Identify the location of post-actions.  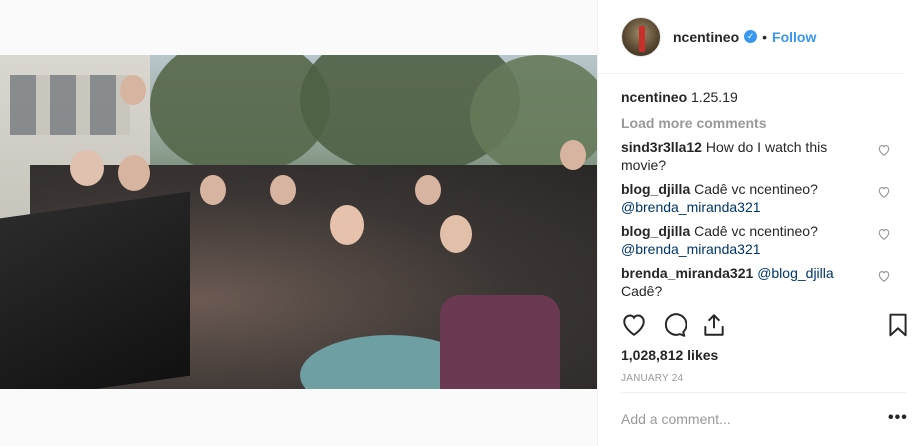
(766, 325).